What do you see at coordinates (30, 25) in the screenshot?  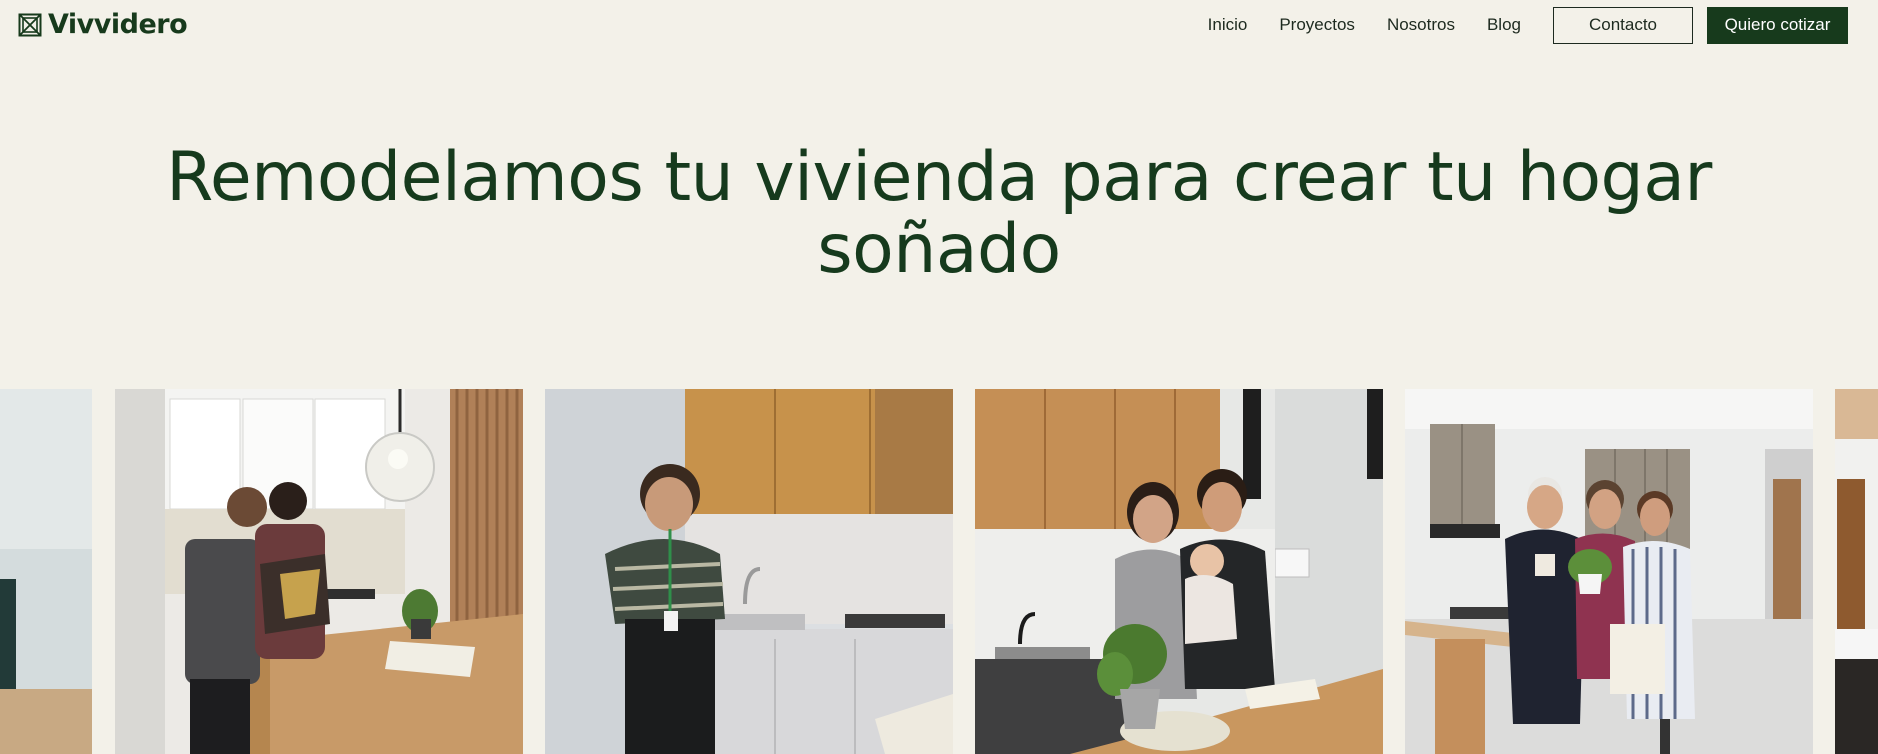 I see `frame-x-logo-icon` at bounding box center [30, 25].